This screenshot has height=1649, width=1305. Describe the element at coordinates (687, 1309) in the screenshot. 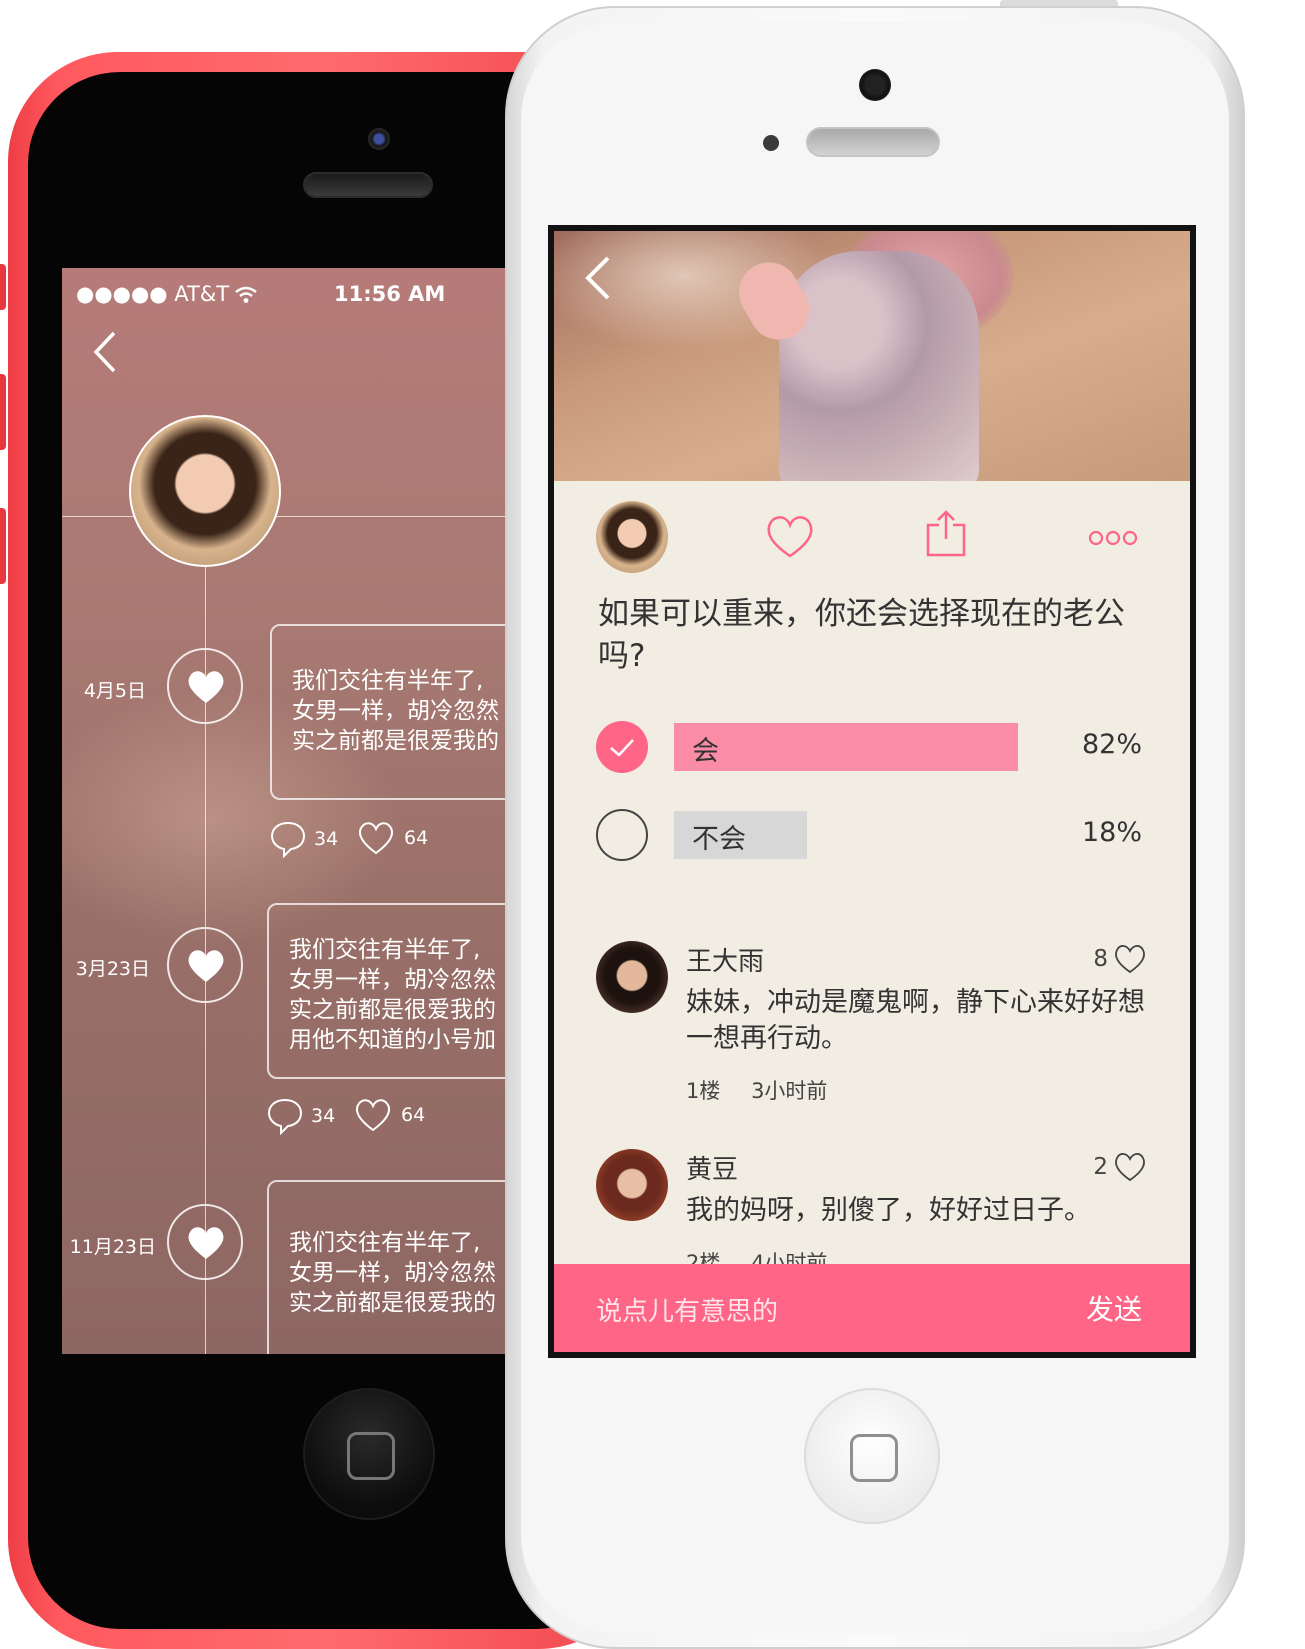

I see `comment-input-placeholder: 说点儿有意思的` at that location.